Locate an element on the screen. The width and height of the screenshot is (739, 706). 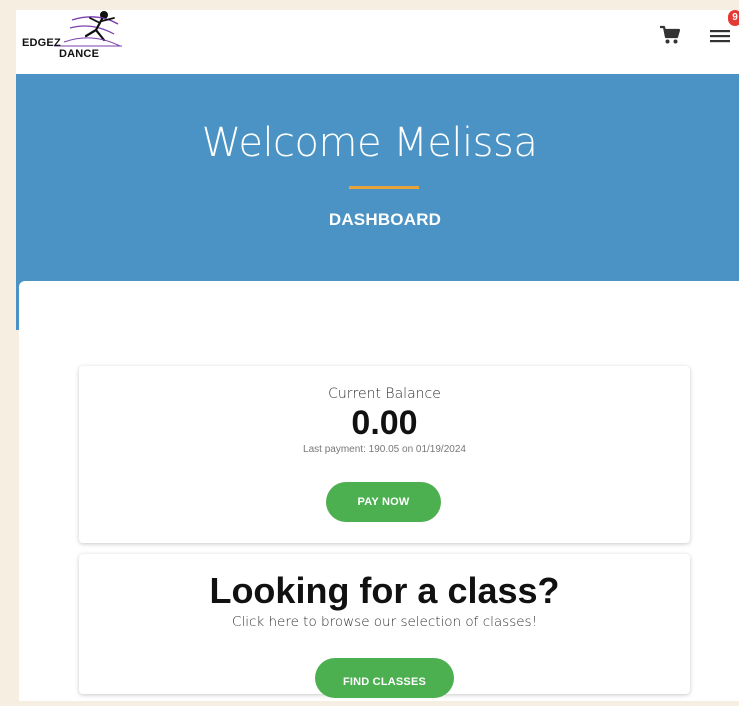
edgez-dance-logo: EDGEZ DANCE is located at coordinates (77, 40).